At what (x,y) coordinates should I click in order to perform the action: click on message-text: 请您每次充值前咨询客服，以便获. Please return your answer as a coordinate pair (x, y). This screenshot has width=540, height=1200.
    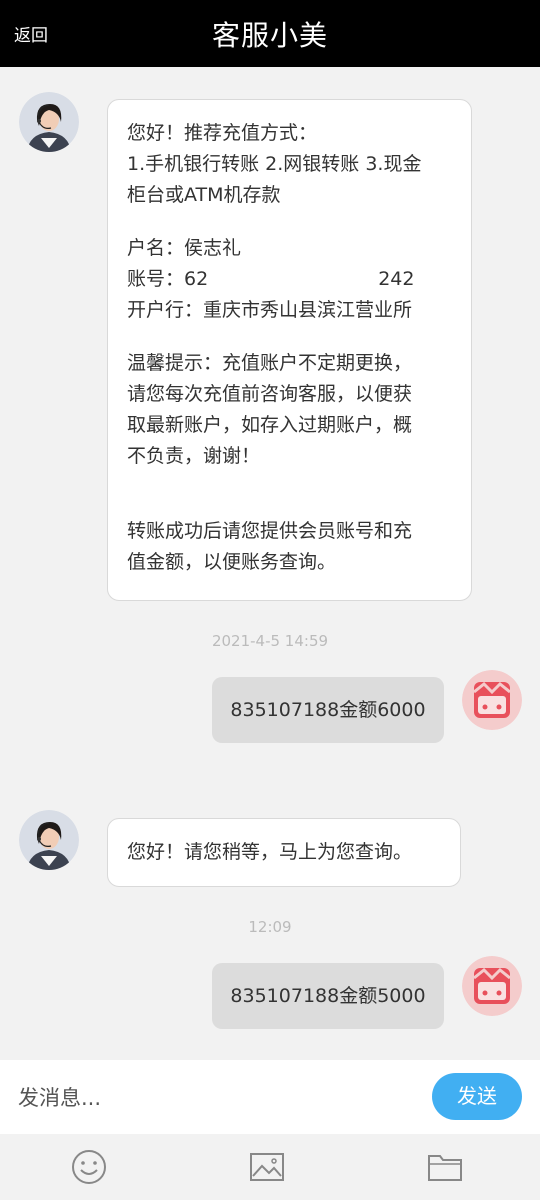
    Looking at the image, I should click on (270, 394).